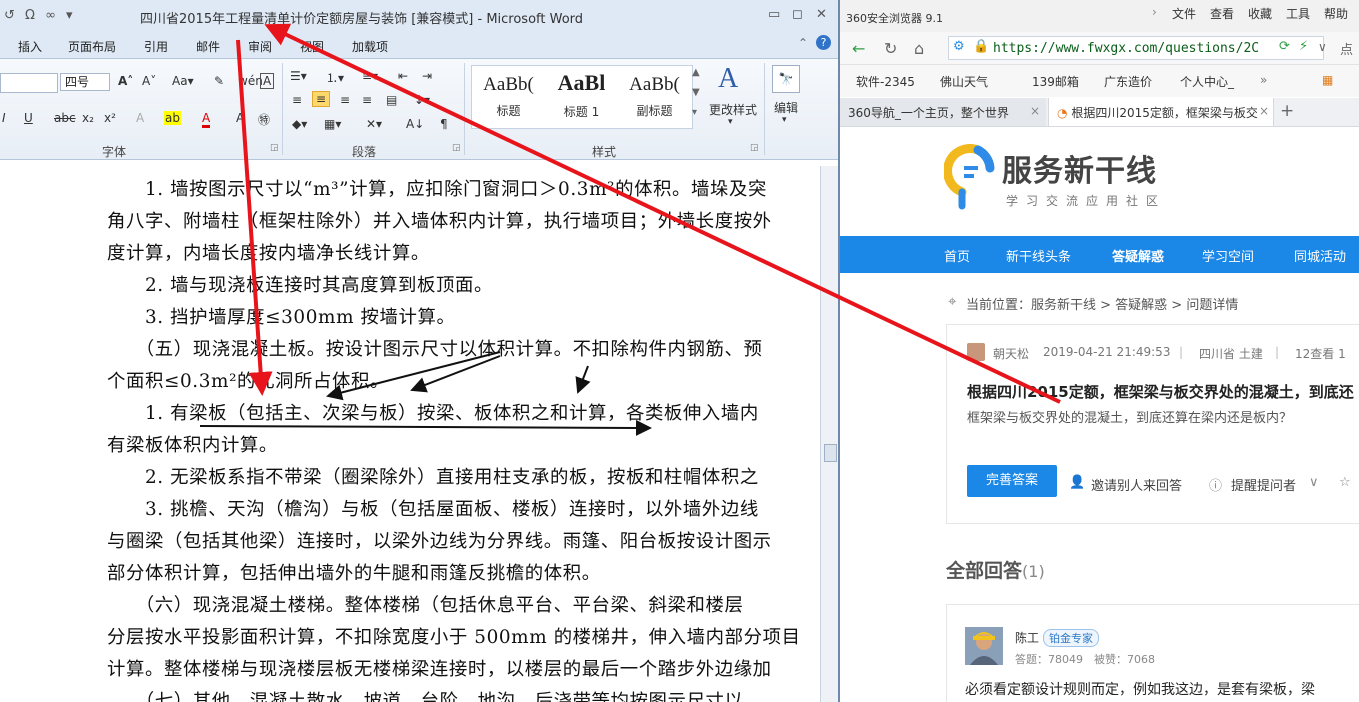  Describe the element at coordinates (1222, 13) in the screenshot. I see `menu-view: 查看` at that location.